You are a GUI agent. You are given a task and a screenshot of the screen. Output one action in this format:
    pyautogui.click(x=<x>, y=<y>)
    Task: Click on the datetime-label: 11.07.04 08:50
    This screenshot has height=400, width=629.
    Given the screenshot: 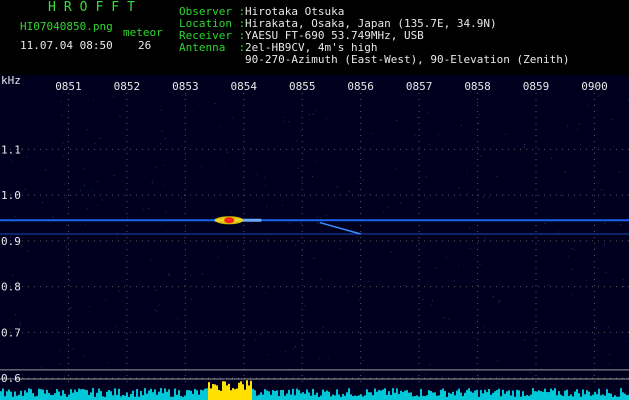 What is the action you would take?
    pyautogui.click(x=66, y=45)
    